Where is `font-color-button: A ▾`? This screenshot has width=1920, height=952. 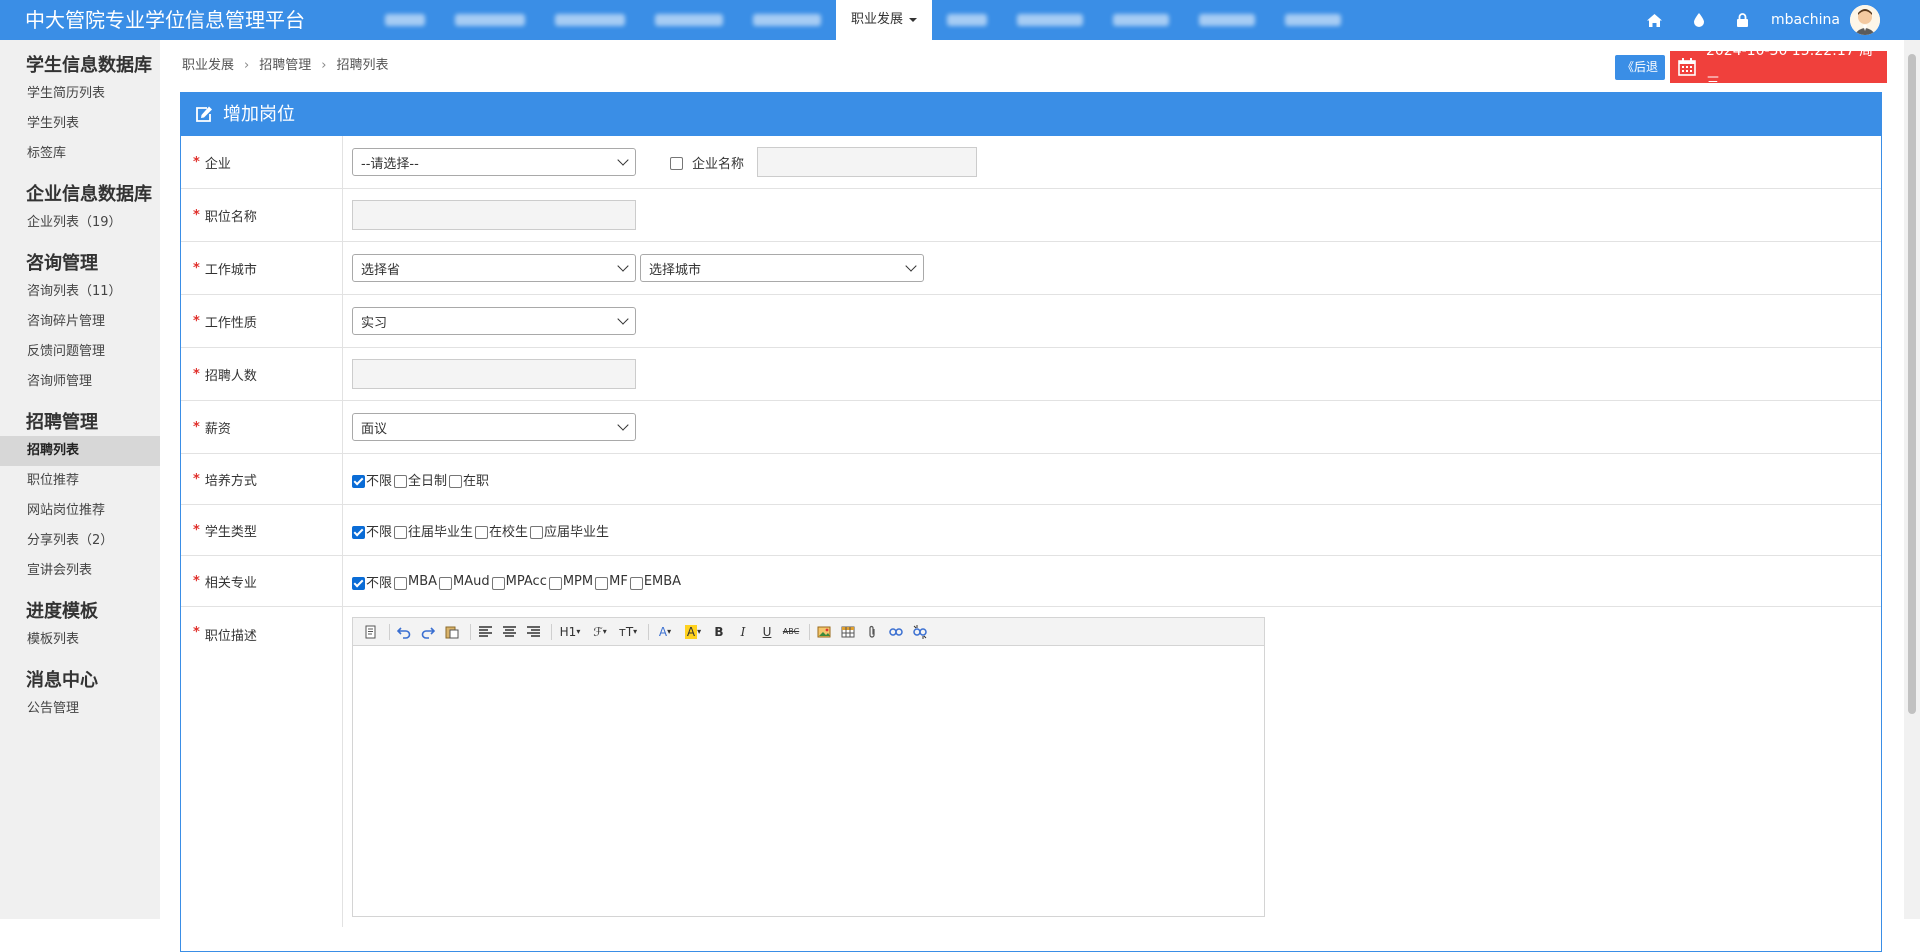
font-color-button: A ▾ is located at coordinates (665, 632).